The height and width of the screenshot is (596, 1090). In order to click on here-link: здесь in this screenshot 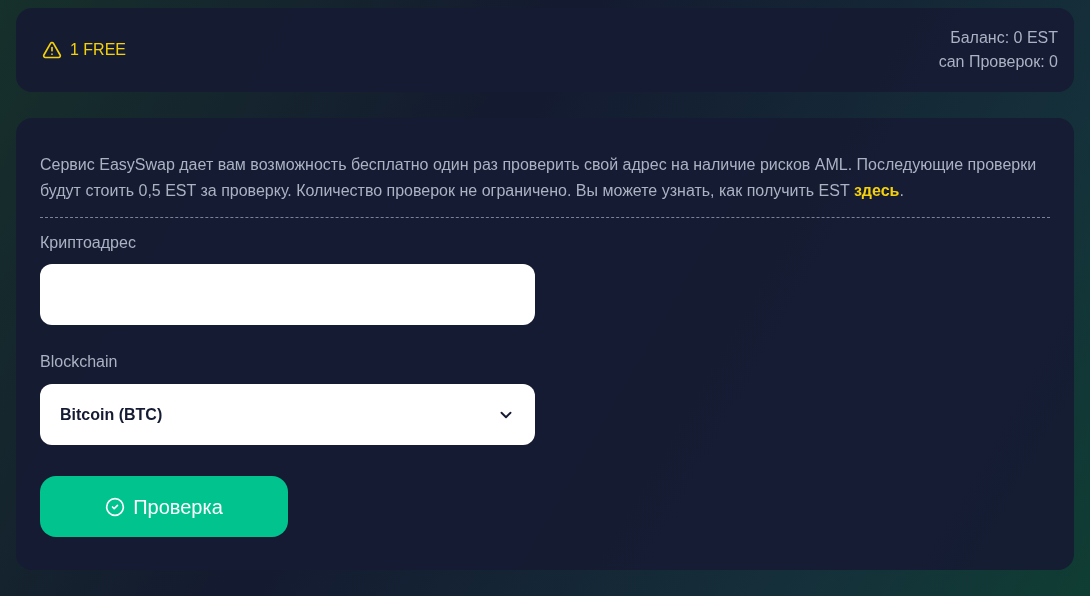, I will do `click(876, 190)`.